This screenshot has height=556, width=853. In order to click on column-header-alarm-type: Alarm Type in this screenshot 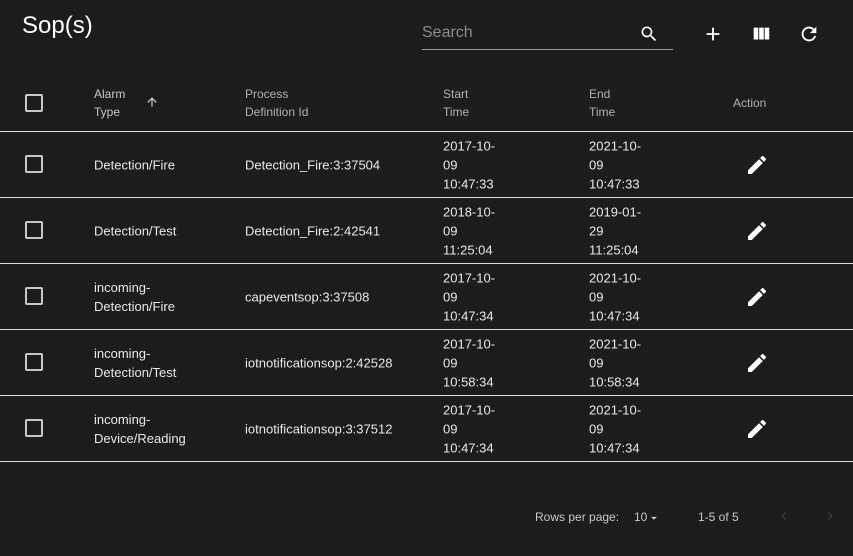, I will do `click(109, 103)`.